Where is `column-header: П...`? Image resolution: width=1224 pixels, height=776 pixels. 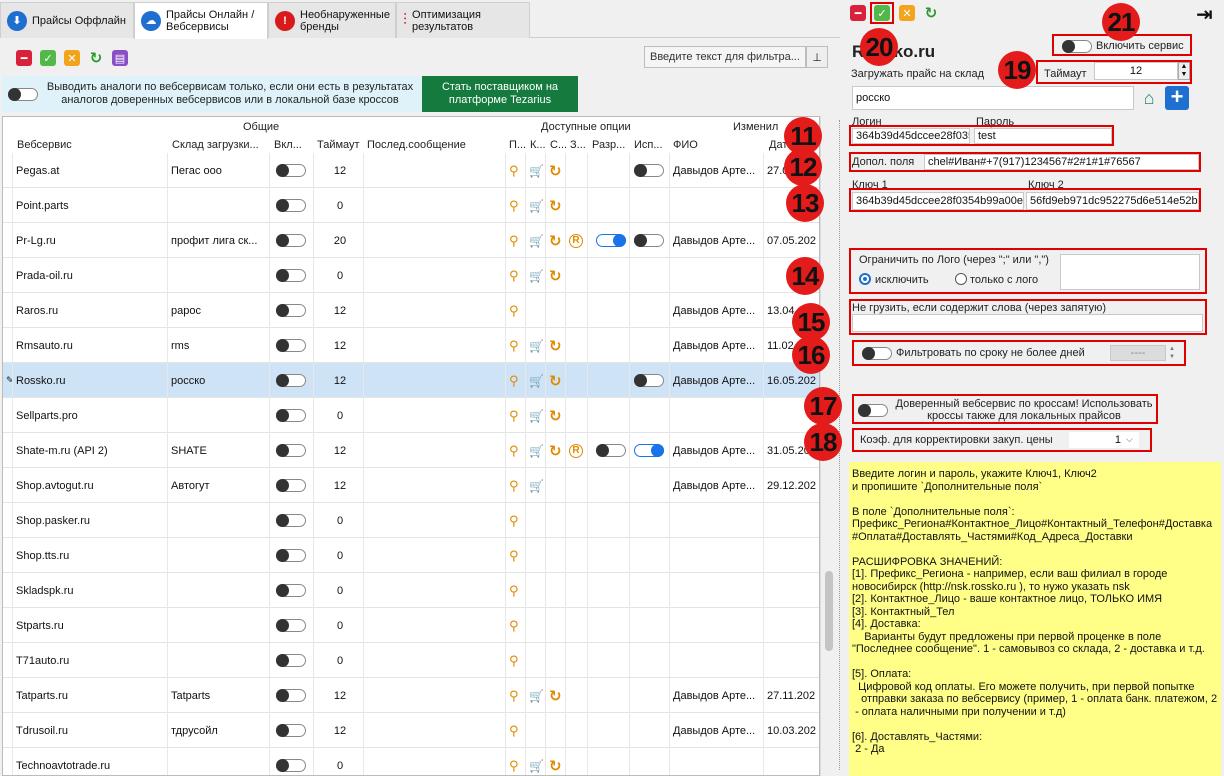
column-header: П... is located at coordinates (517, 145).